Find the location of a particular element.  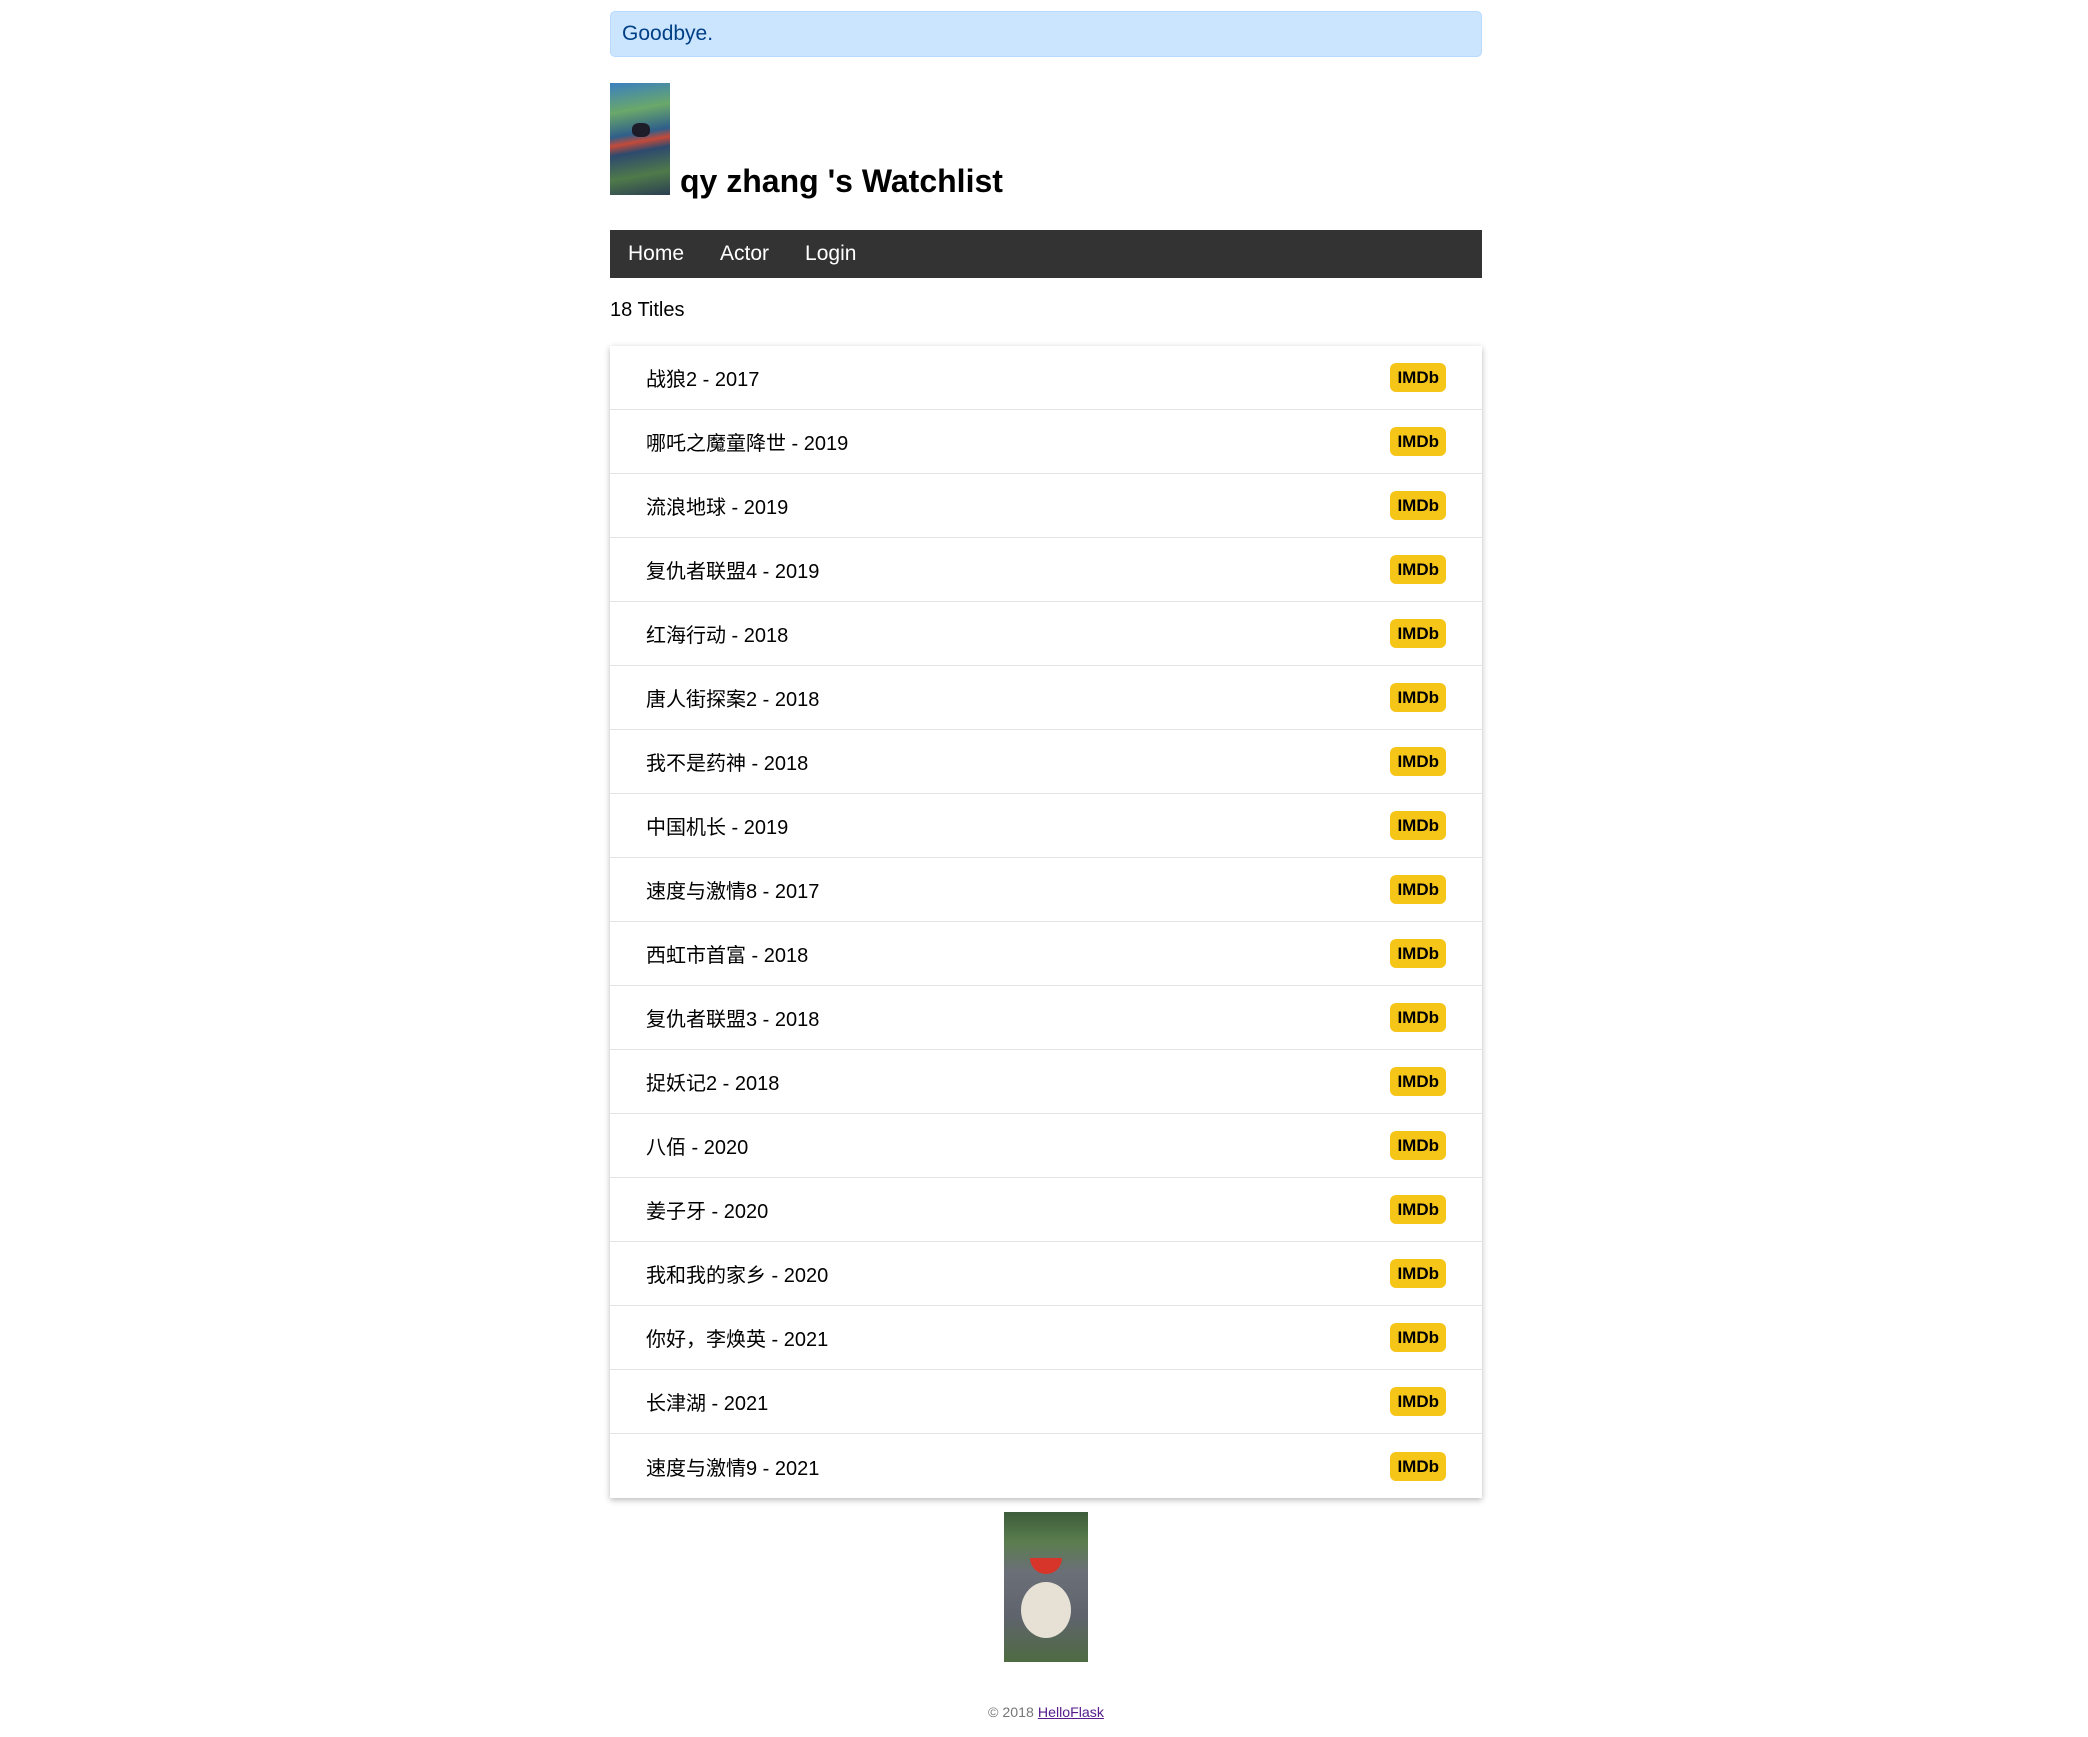

list-item: 哪吒之魔童降世 - 2019 IMDb is located at coordinates (1046, 442).